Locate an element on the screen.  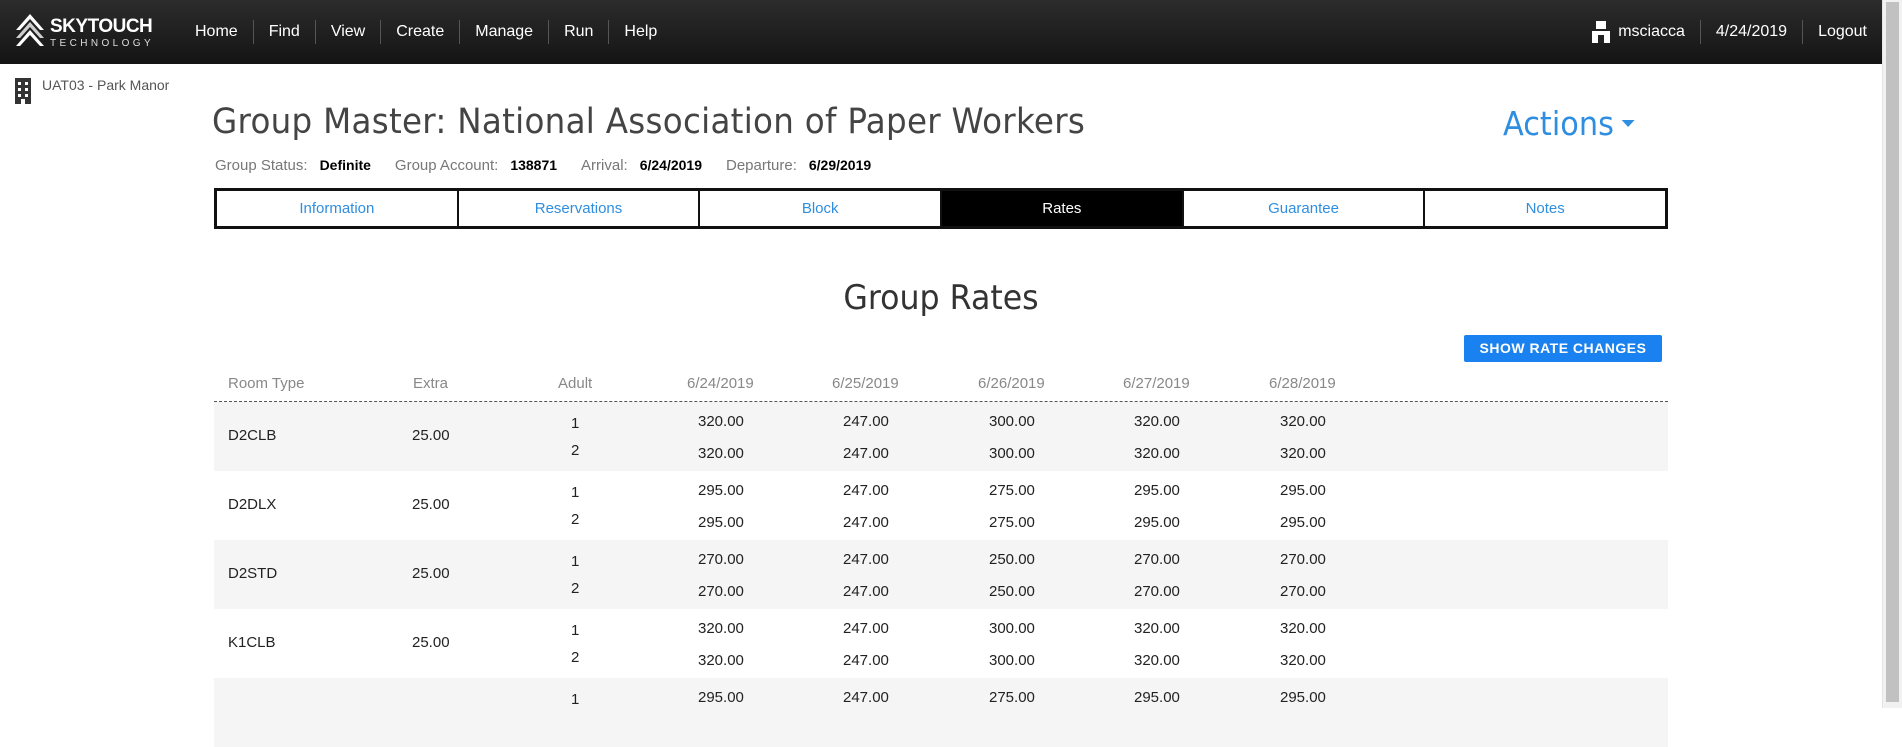
tab-information: Information is located at coordinates (338, 208).